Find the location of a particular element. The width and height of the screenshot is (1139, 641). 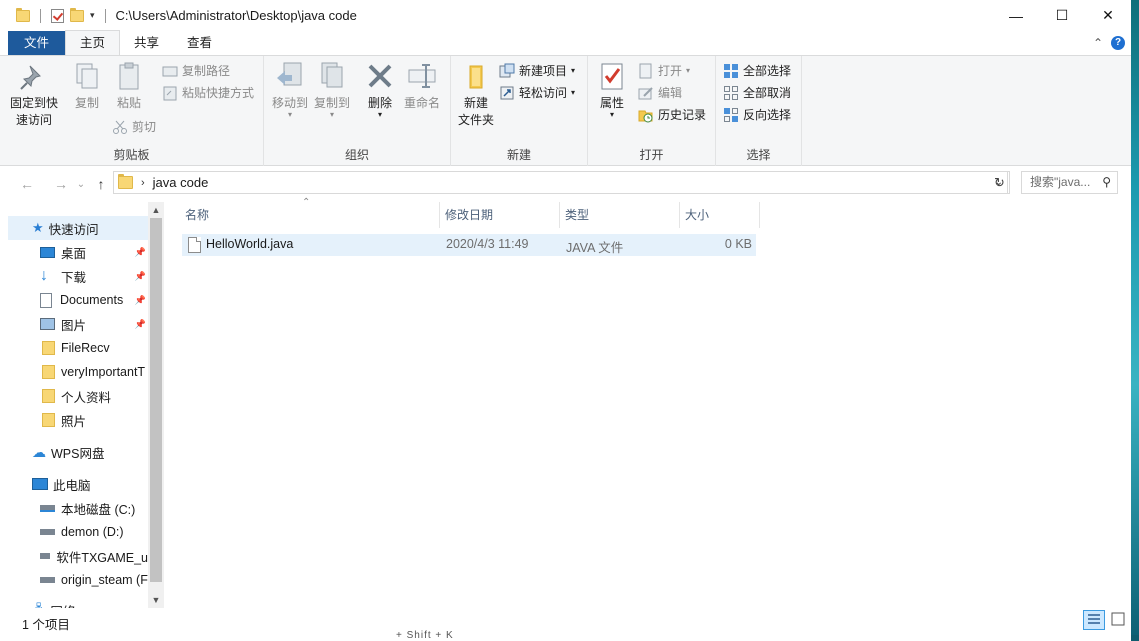

copy-button: 复制 is located at coordinates (87, 86).